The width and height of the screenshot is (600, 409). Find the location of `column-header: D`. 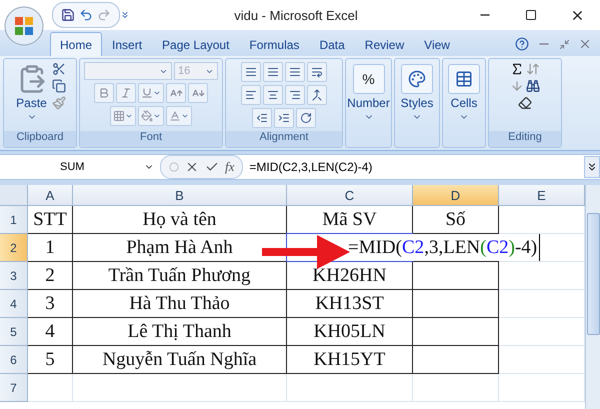

column-header: D is located at coordinates (456, 195).